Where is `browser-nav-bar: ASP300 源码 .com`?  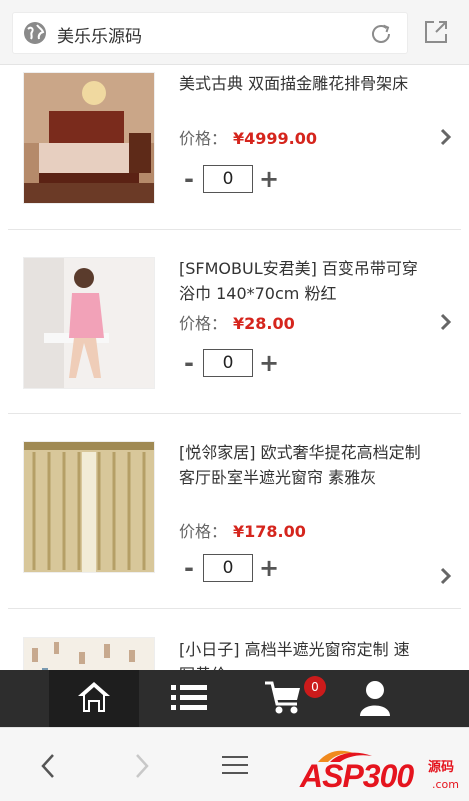 browser-nav-bar: ASP300 源码 .com is located at coordinates (234, 764).